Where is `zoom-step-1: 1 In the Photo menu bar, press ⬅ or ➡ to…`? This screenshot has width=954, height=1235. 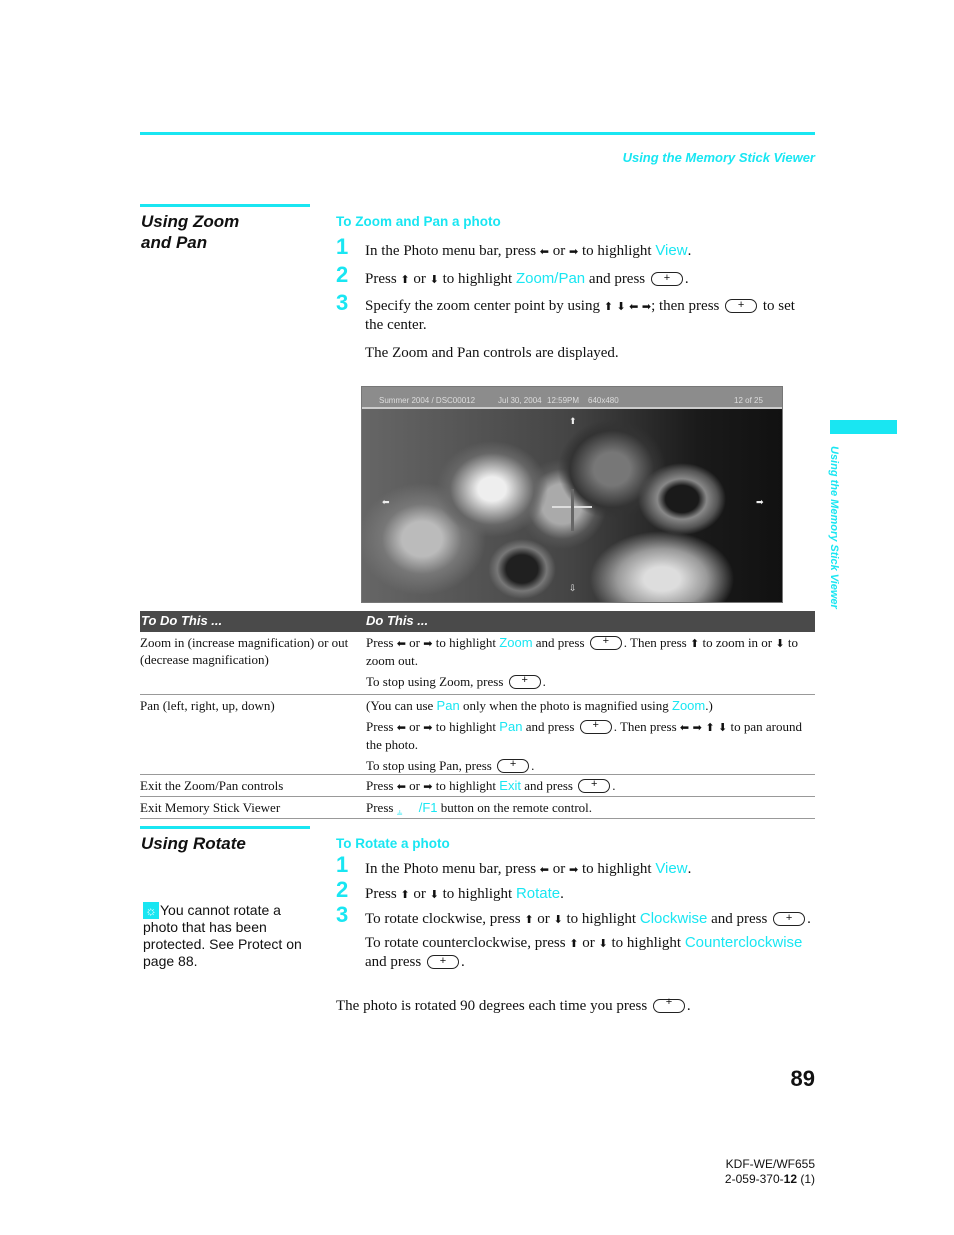 zoom-step-1: 1 In the Photo menu bar, press ⬅ or ➡ to… is located at coordinates (514, 247).